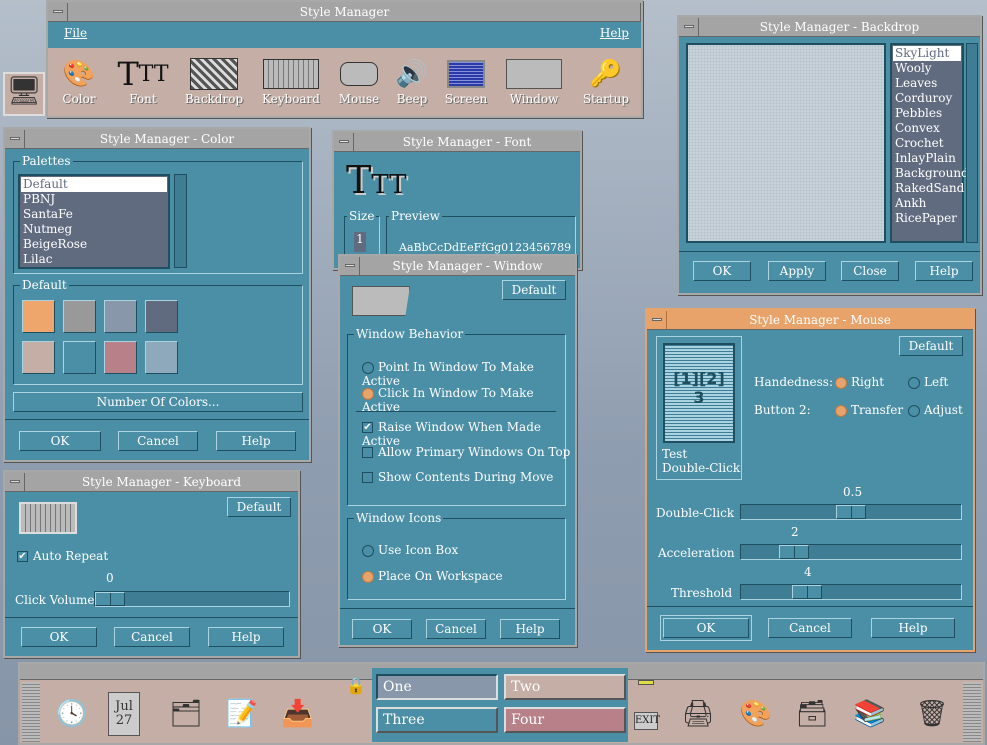 The height and width of the screenshot is (745, 987). What do you see at coordinates (972, 143) in the screenshot?
I see `backdrop-scrollbar` at bounding box center [972, 143].